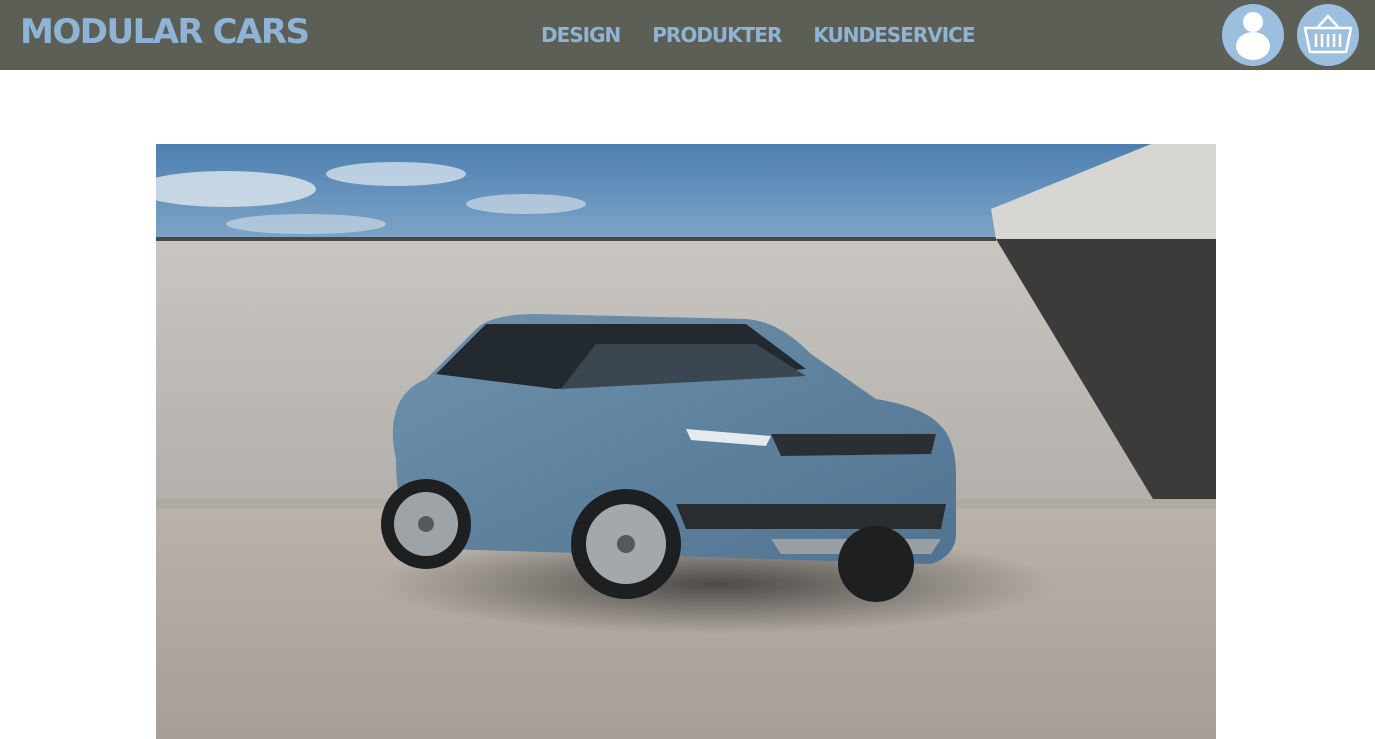 The height and width of the screenshot is (739, 1375). What do you see at coordinates (165, 32) in the screenshot?
I see `brand-logo: MODULAR CARS` at bounding box center [165, 32].